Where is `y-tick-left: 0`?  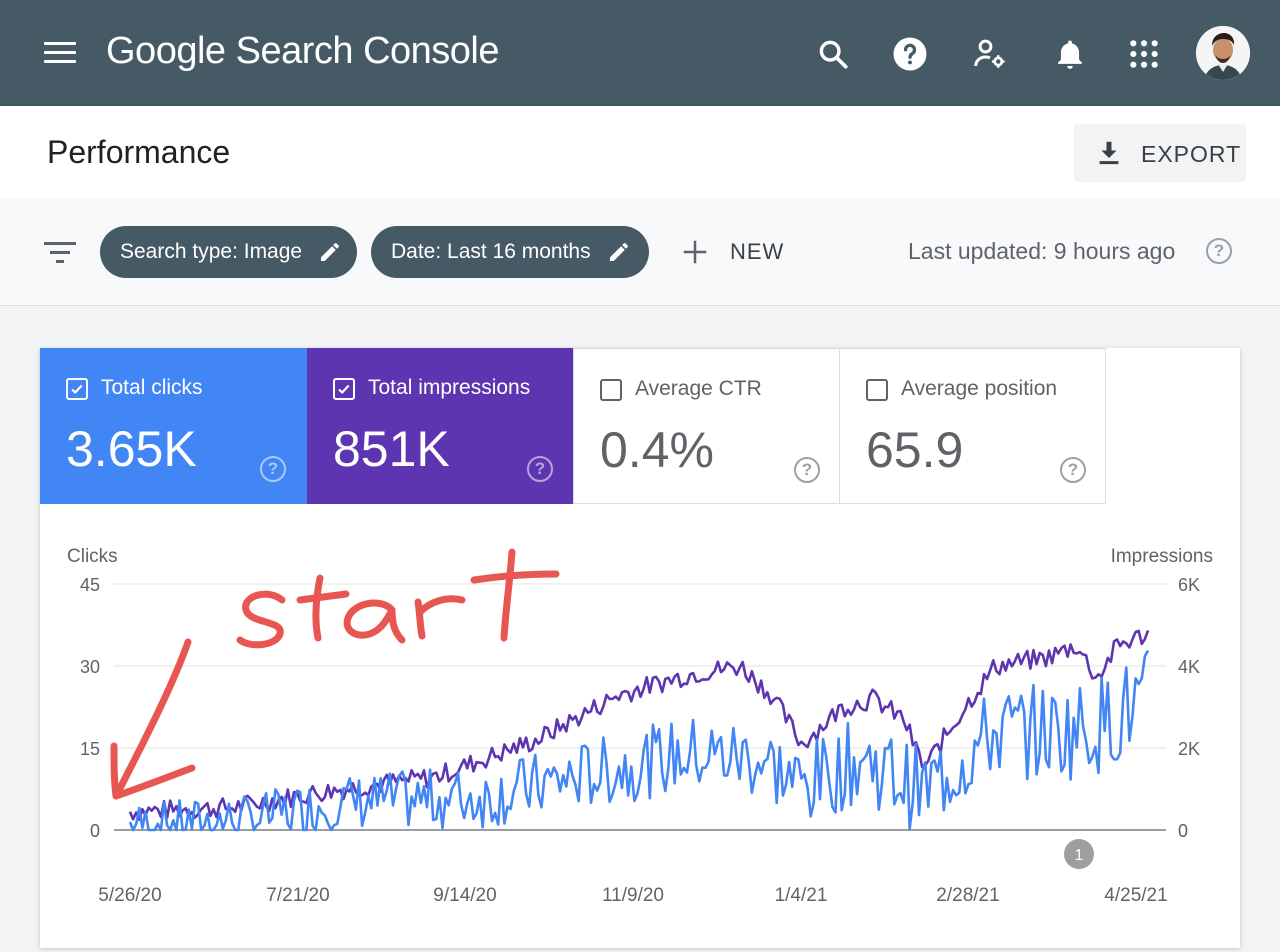
y-tick-left: 0 is located at coordinates (95, 831).